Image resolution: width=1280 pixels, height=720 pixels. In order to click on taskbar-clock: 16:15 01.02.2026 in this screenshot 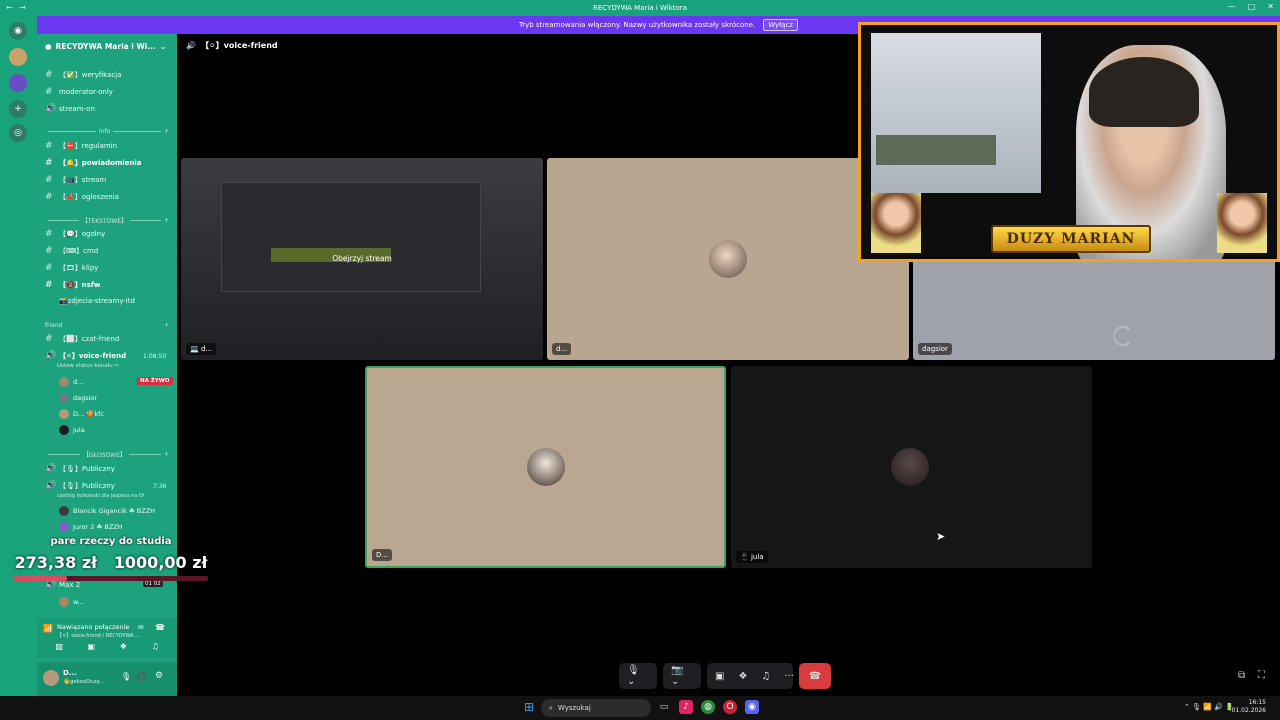, I will do `click(1249, 707)`.